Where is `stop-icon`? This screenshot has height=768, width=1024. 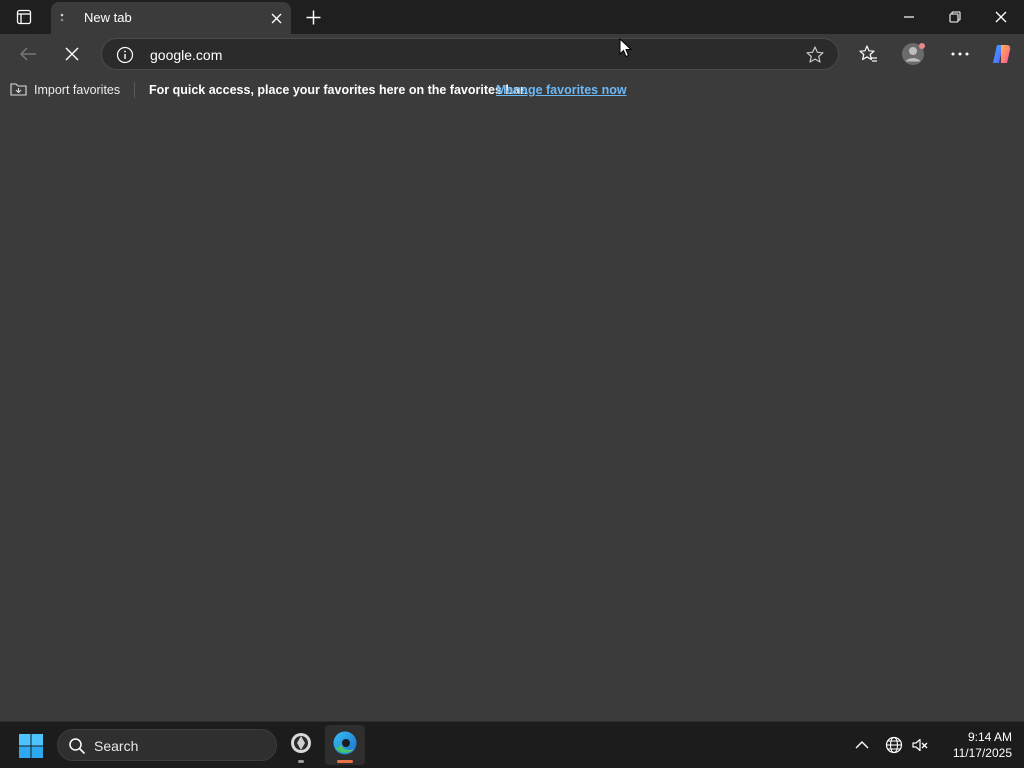
stop-icon is located at coordinates (72, 54).